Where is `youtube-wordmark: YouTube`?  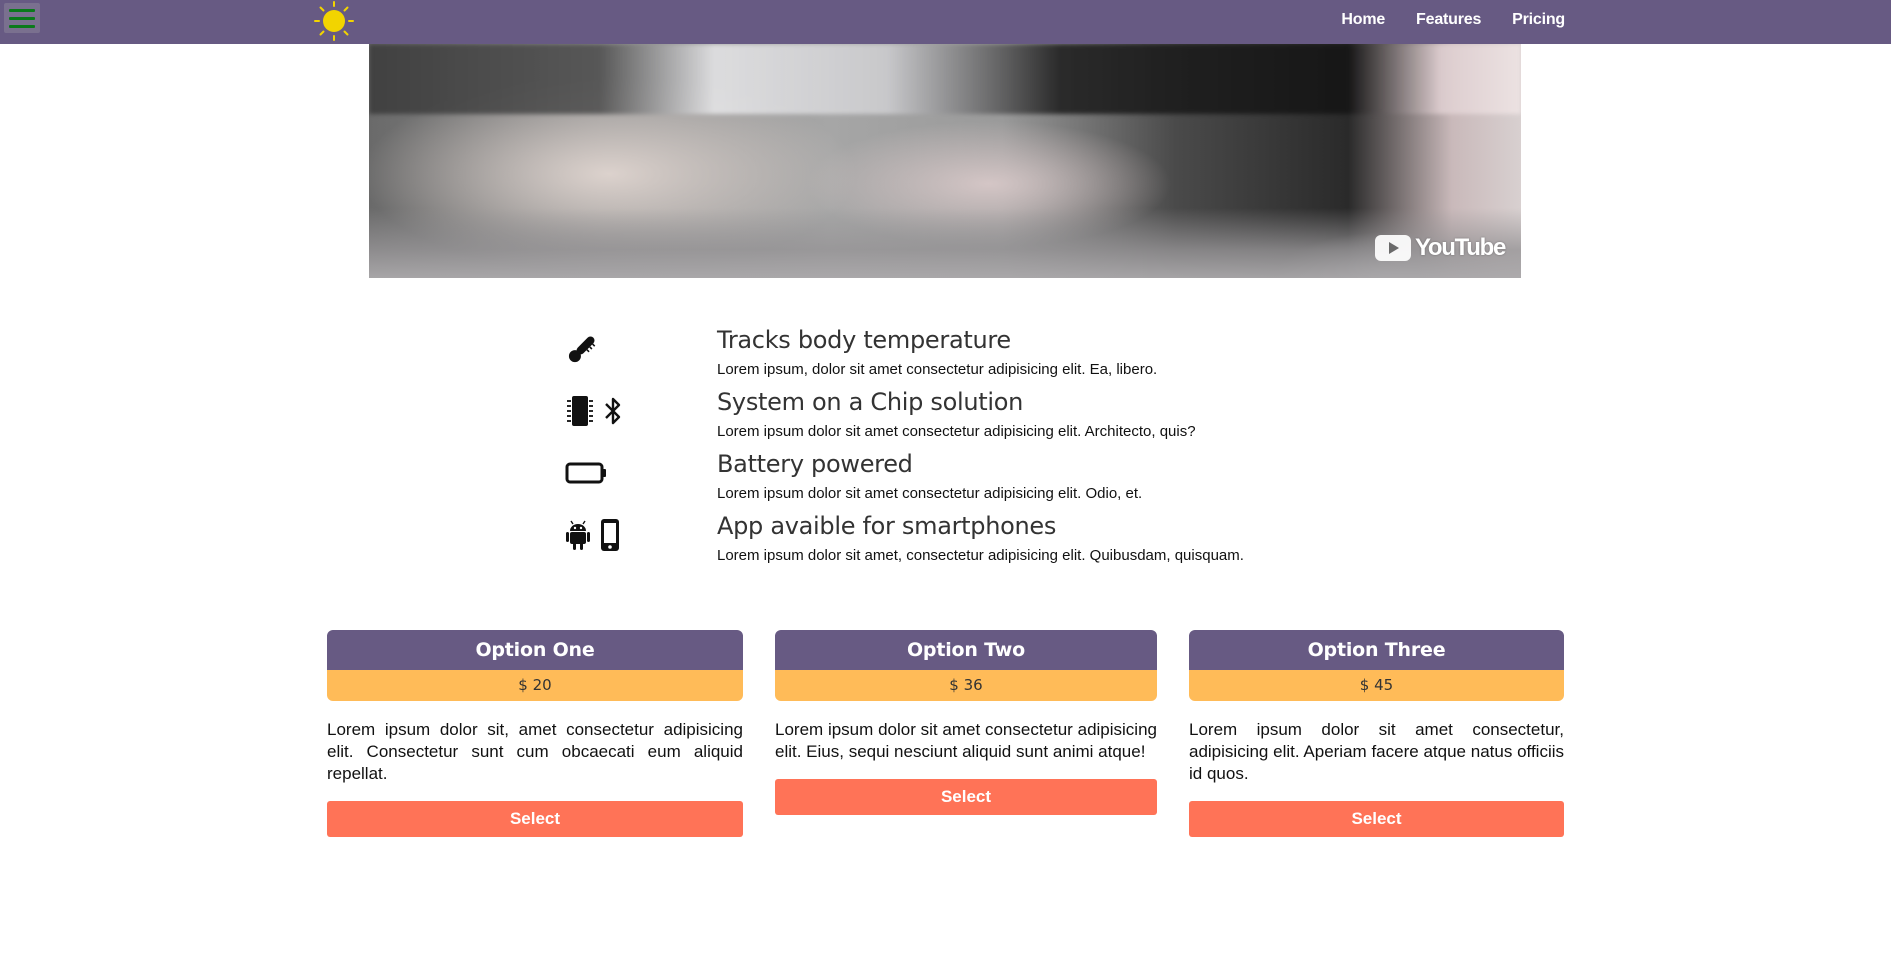
youtube-wordmark: YouTube is located at coordinates (1460, 247).